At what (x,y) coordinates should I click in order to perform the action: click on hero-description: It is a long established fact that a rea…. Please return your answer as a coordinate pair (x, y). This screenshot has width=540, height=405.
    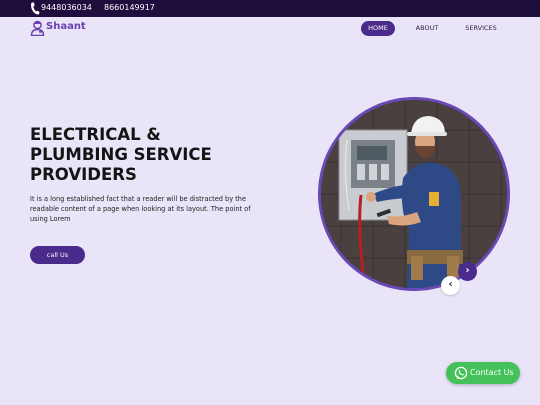
    Looking at the image, I should click on (140, 209).